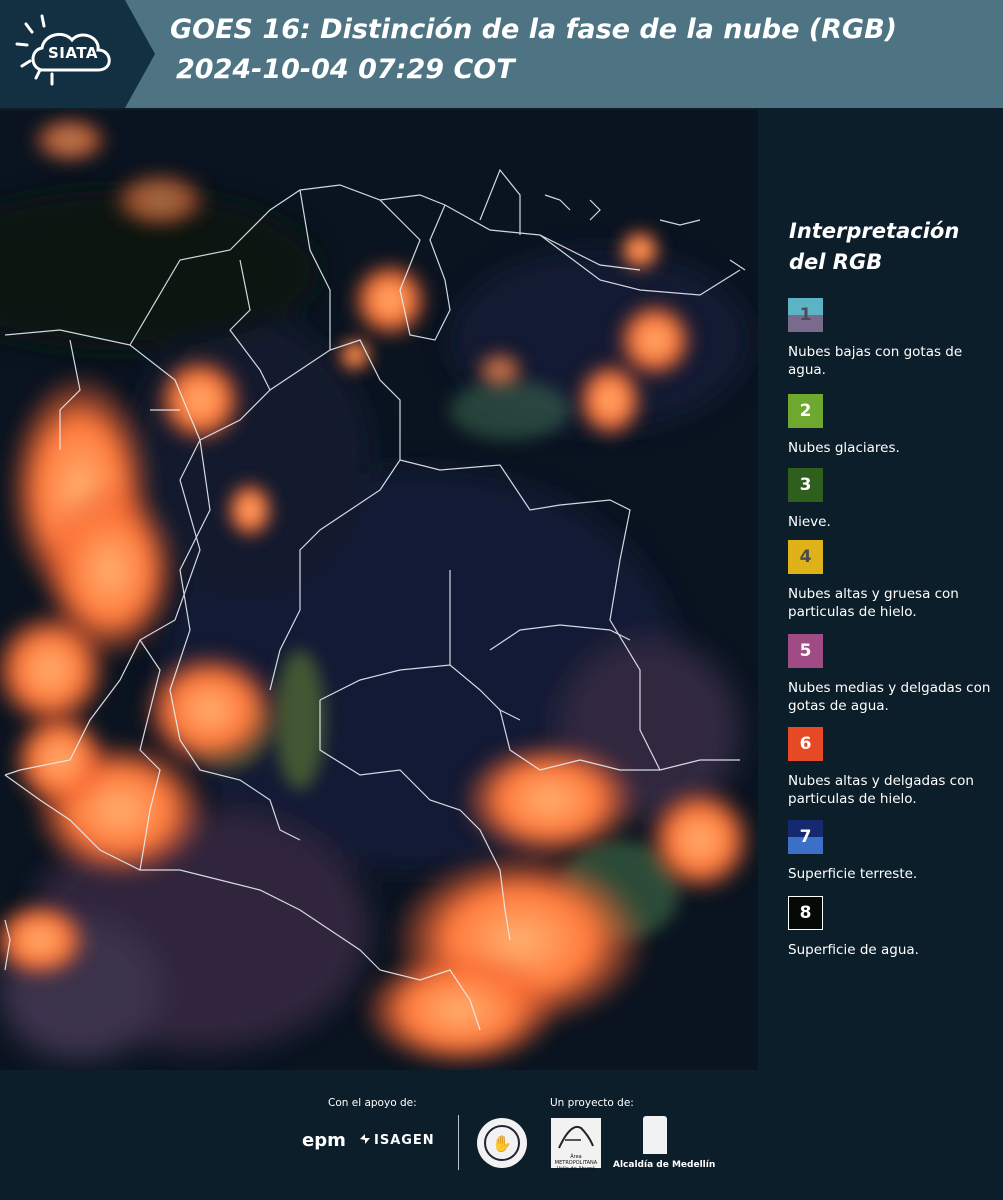  I want to click on legend-label-8: Superficie de agua., so click(853, 950).